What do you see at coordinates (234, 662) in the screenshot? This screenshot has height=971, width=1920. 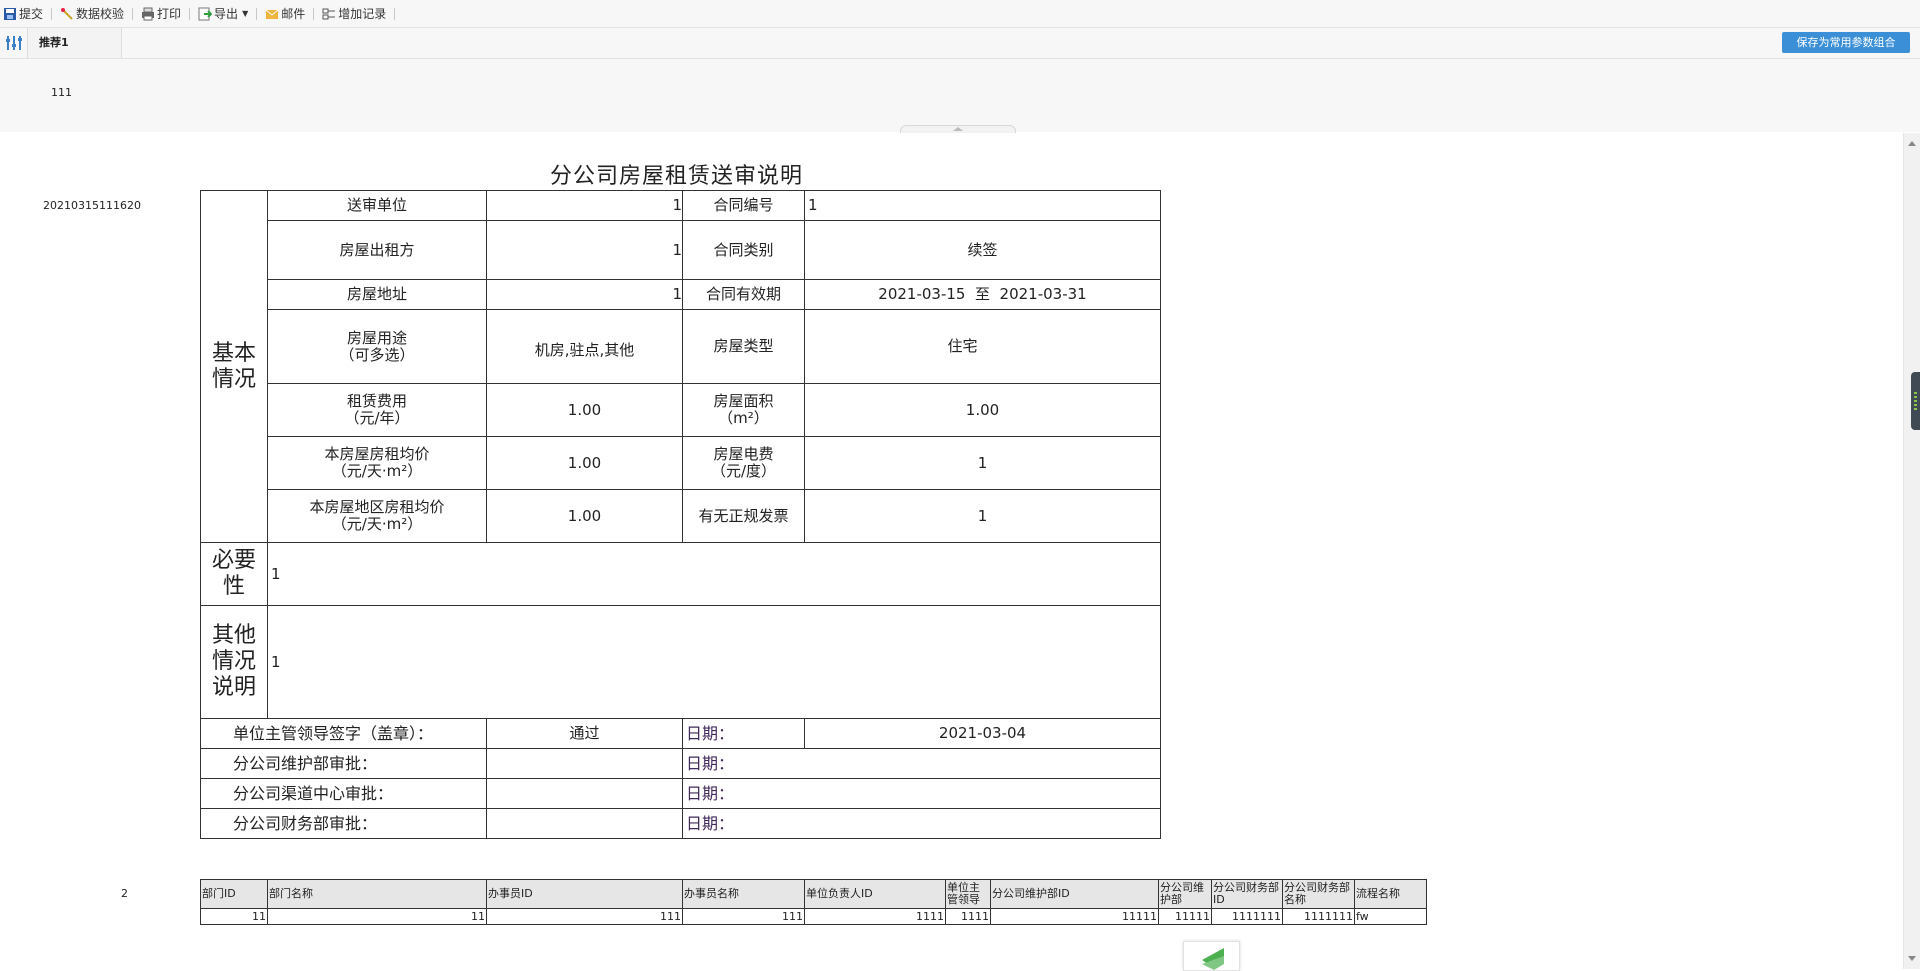 I see `section-other: 其他情况说明` at bounding box center [234, 662].